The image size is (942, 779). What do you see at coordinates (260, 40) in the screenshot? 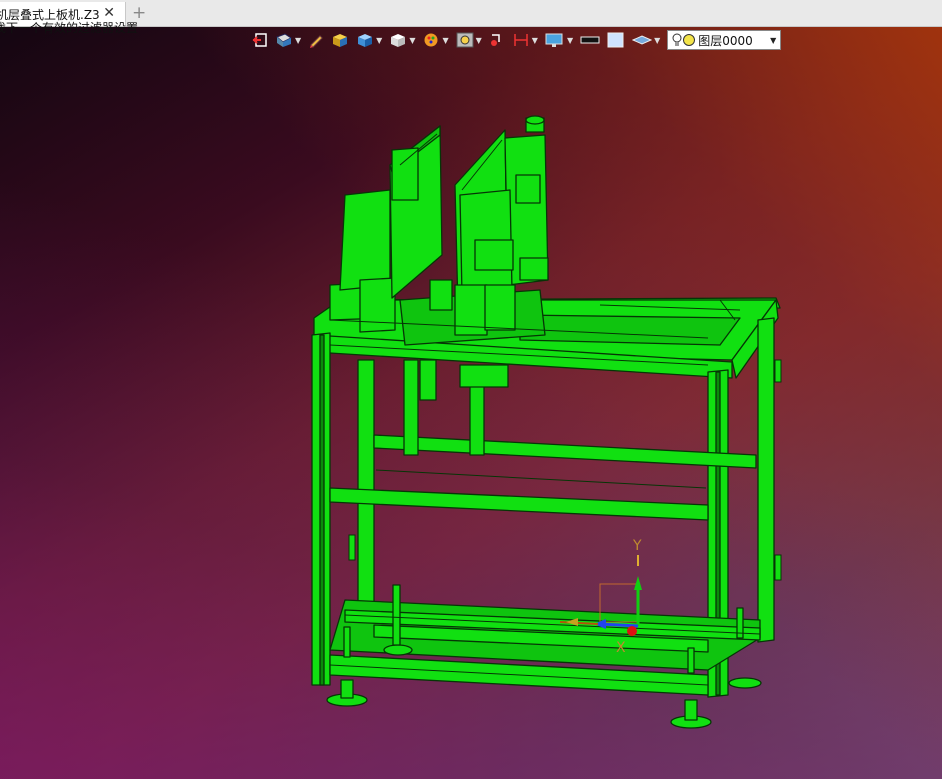
I see `exit-sketch-icon` at bounding box center [260, 40].